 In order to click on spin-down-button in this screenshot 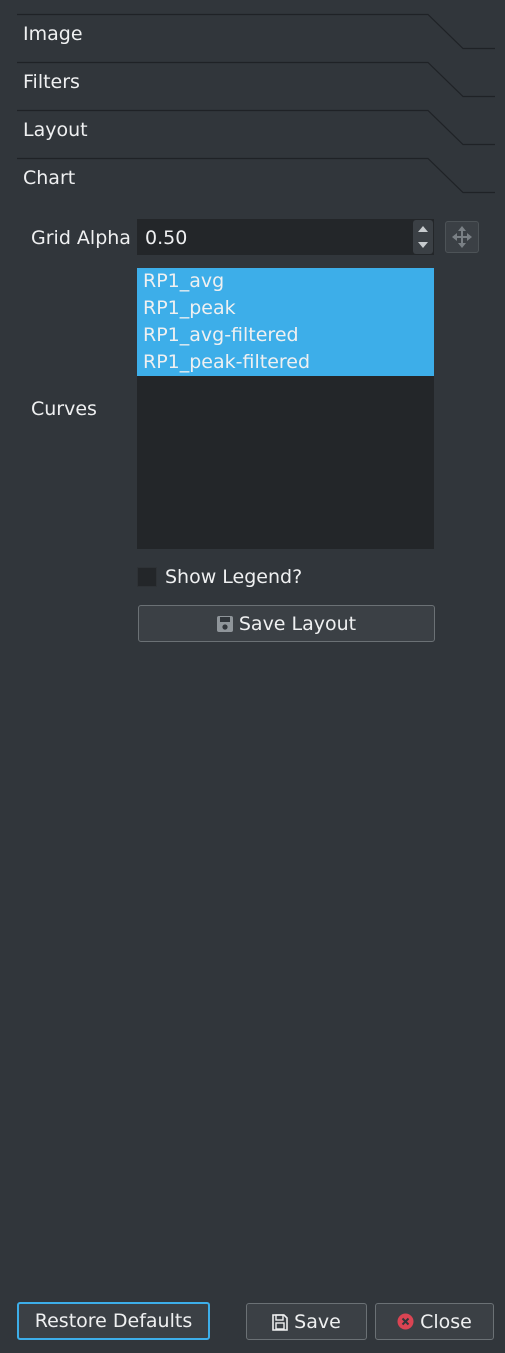, I will do `click(423, 245)`.